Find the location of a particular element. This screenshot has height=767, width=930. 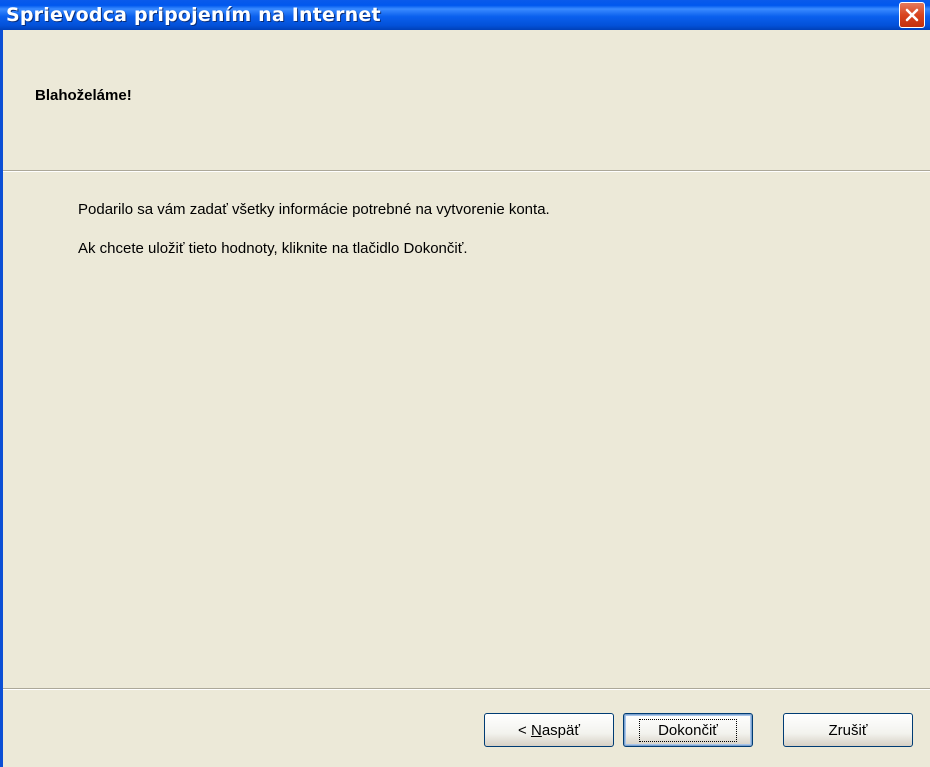

window-title: Sprievodca pripojením na Internet is located at coordinates (193, 15).